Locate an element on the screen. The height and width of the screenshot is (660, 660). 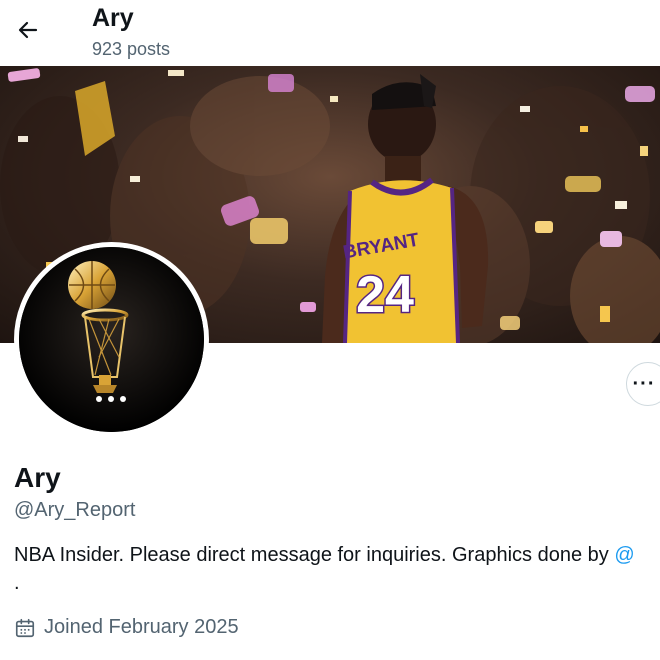
user-handle: @Ary_Report is located at coordinates (75, 510).